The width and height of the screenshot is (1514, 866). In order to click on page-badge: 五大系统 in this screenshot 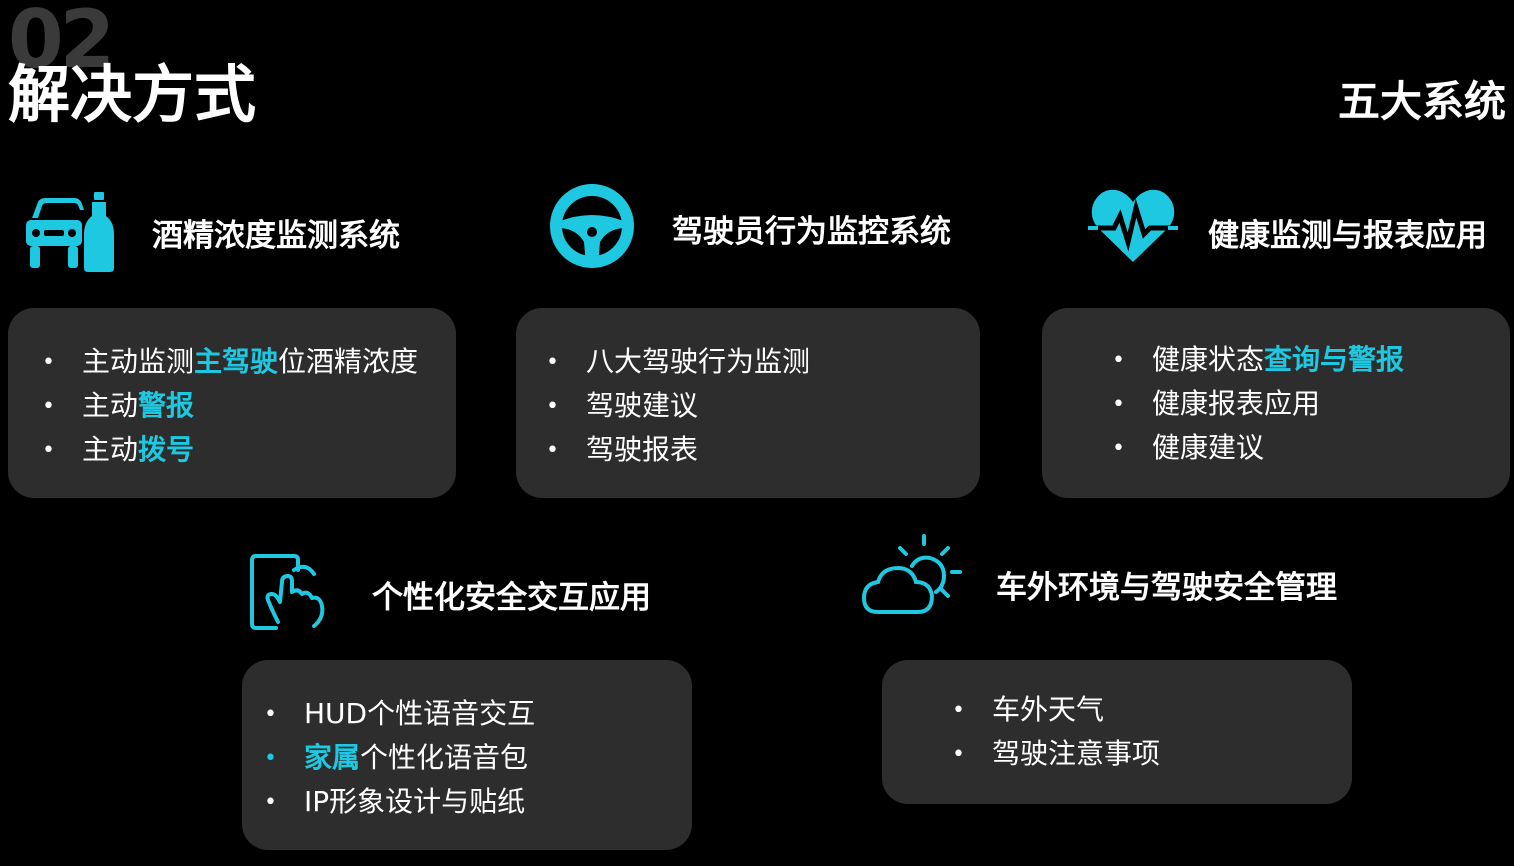, I will do `click(1421, 101)`.